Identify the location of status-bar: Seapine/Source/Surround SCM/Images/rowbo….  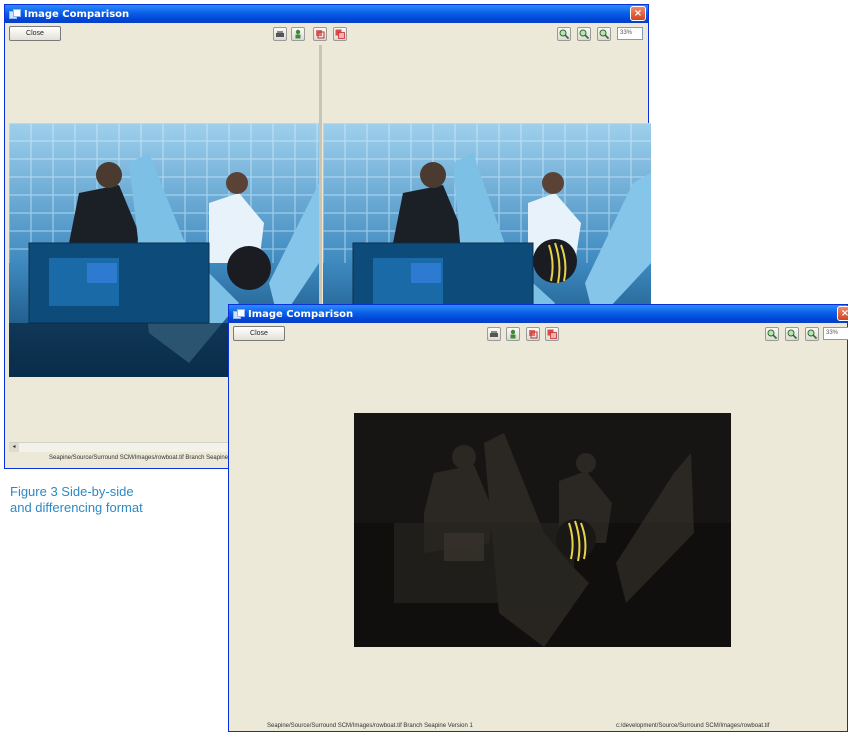
(538, 726).